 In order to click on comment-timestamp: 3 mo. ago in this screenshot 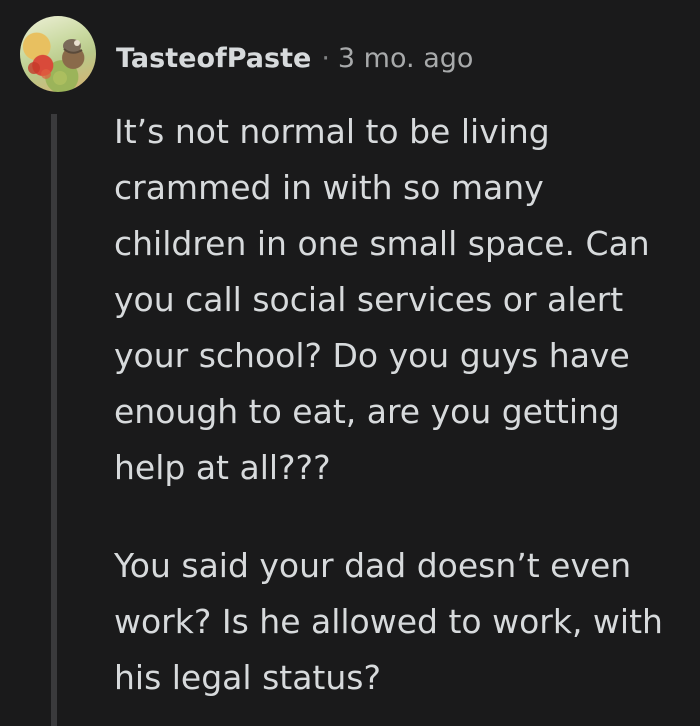, I will do `click(405, 58)`.